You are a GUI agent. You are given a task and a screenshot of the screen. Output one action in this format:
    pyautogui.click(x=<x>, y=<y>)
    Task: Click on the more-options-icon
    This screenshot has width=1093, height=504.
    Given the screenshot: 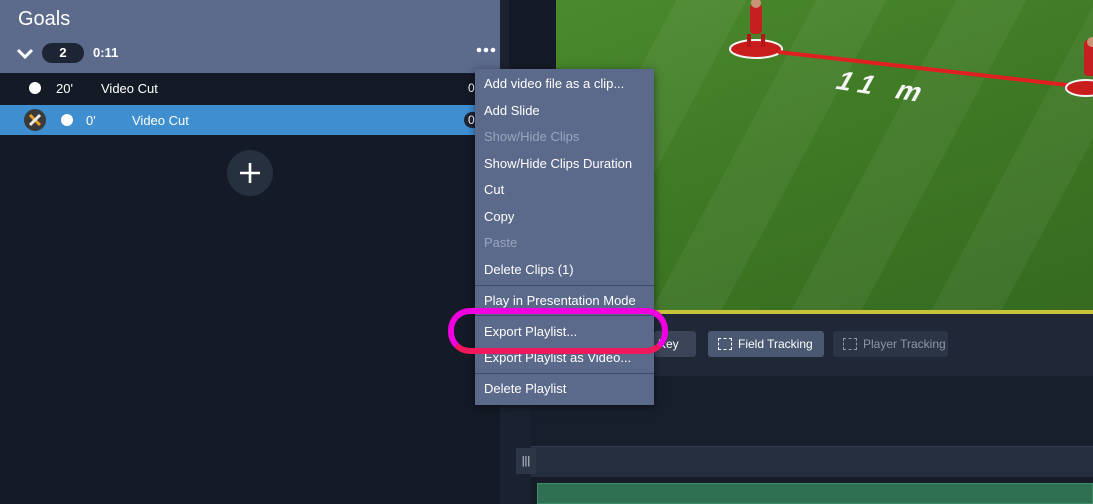 What is the action you would take?
    pyautogui.click(x=486, y=50)
    